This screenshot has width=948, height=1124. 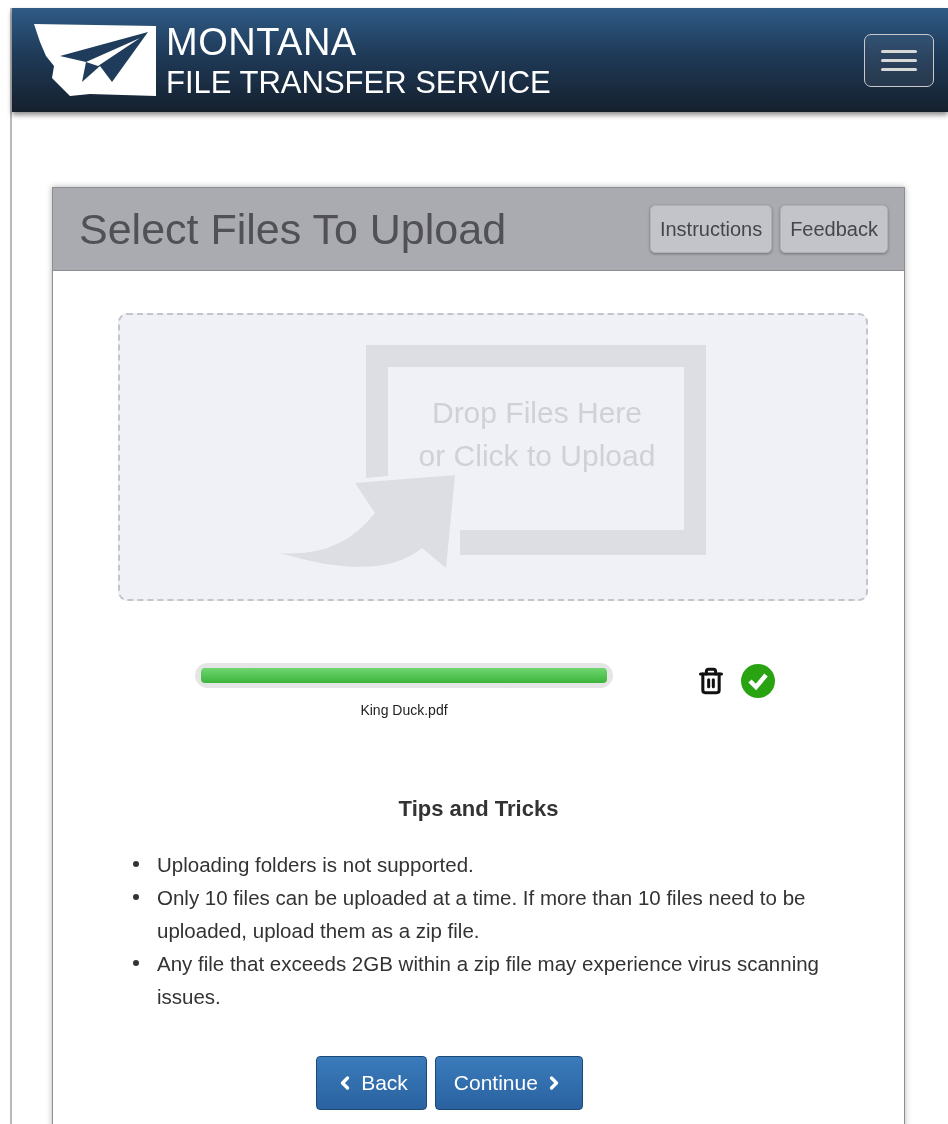 What do you see at coordinates (482, 914) in the screenshot?
I see `tip-text: Only 10 files can be uploaded at a time. If more than 10 files need to be uploaded, upload them as a zip file.` at bounding box center [482, 914].